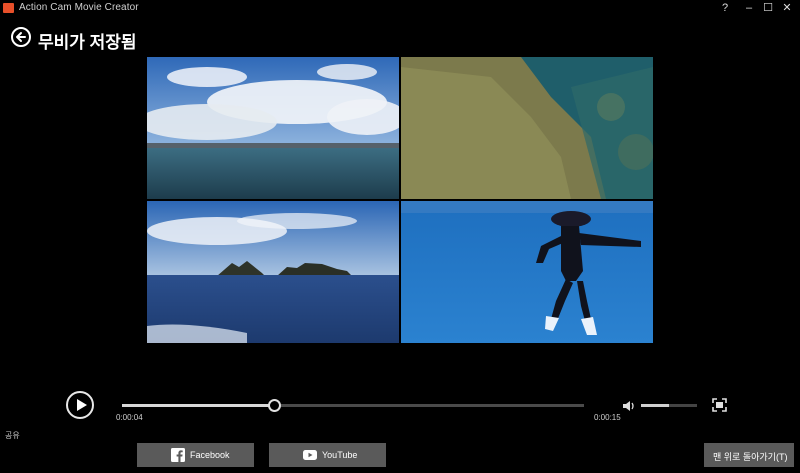 Image resolution: width=800 pixels, height=473 pixels. Describe the element at coordinates (655, 405) in the screenshot. I see `volume-level` at that location.